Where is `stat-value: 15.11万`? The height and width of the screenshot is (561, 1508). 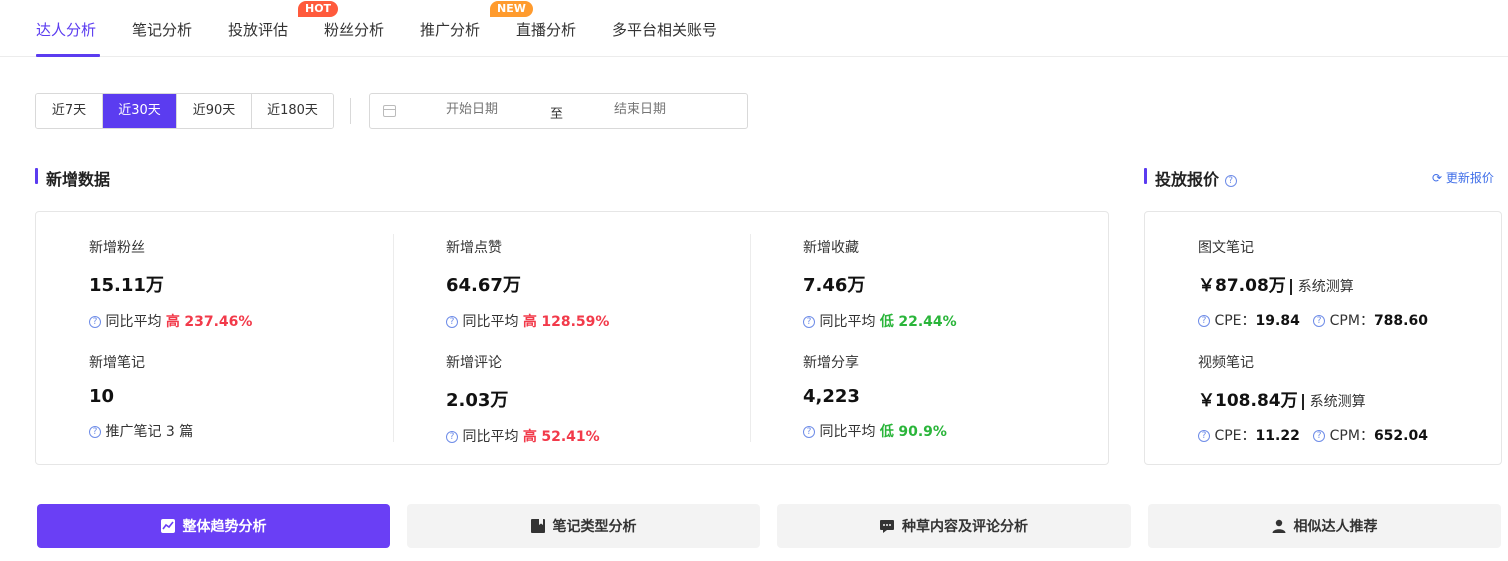
stat-value: 15.11万 is located at coordinates (126, 285).